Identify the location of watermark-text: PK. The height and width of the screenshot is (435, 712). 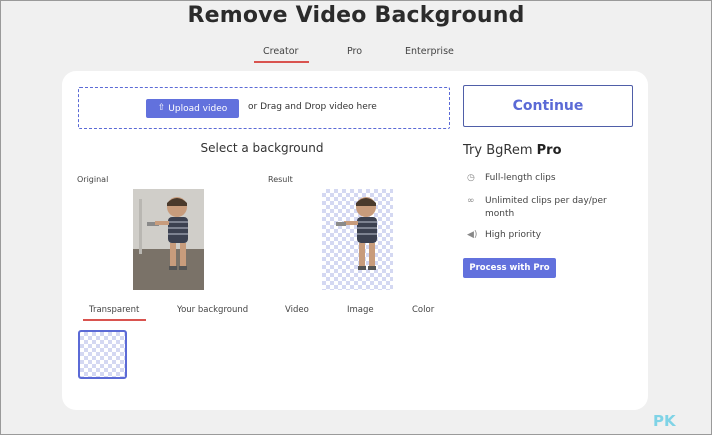
(664, 421).